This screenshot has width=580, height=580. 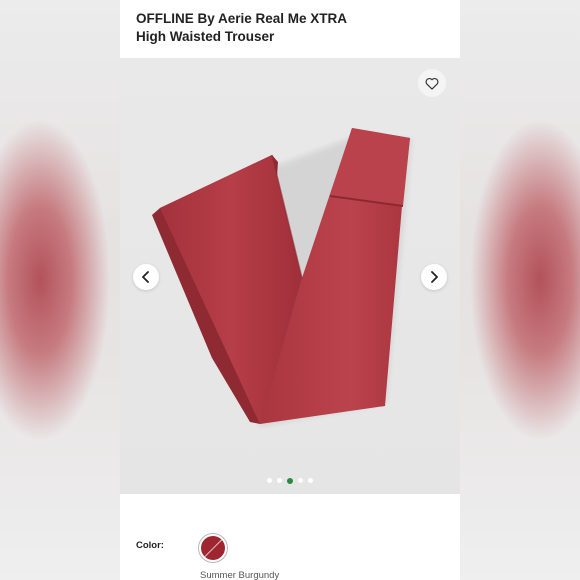 I want to click on heart-icon, so click(x=432, y=83).